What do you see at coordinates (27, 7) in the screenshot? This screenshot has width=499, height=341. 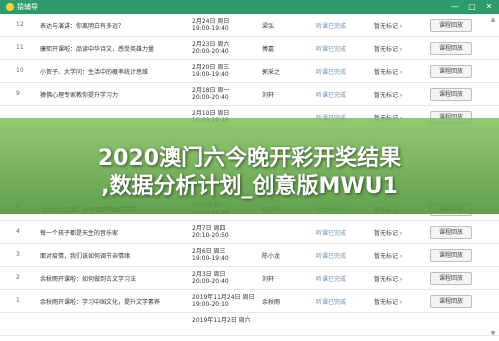 I see `window-title: 猿辅导` at bounding box center [27, 7].